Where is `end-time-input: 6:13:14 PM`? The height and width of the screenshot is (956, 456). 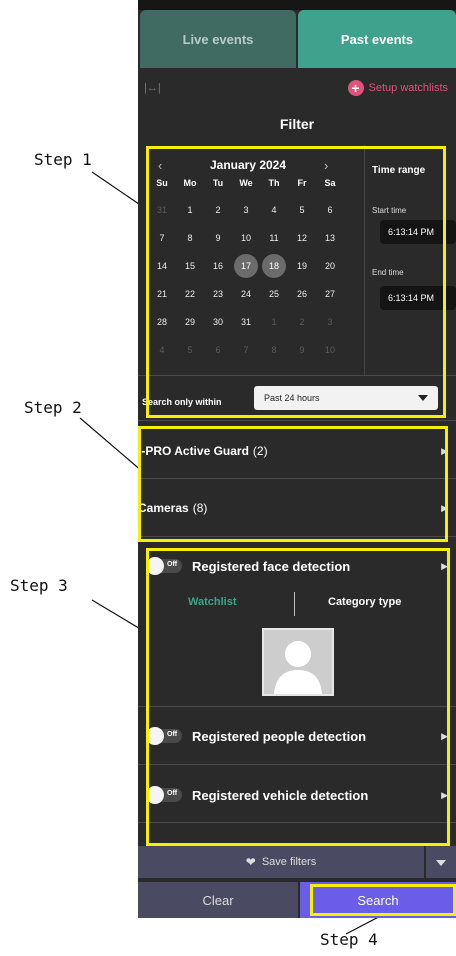 end-time-input: 6:13:14 PM is located at coordinates (418, 298).